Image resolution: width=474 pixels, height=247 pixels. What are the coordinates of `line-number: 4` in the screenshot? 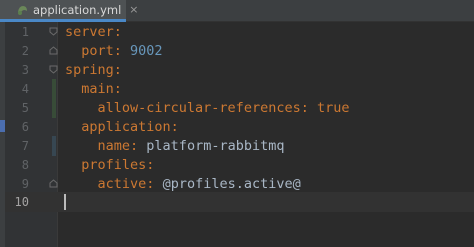 It's located at (25, 89).